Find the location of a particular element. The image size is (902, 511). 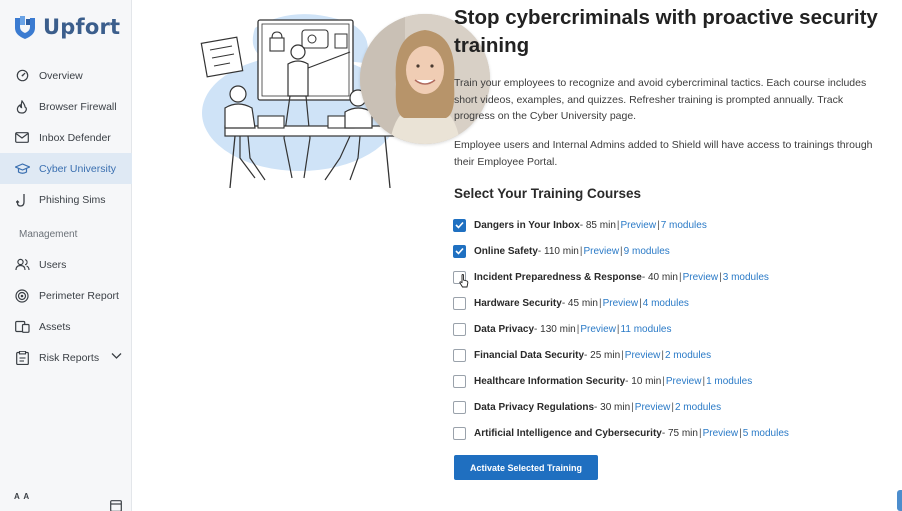

course-name: Data Privacy Regulations is located at coordinates (534, 407).